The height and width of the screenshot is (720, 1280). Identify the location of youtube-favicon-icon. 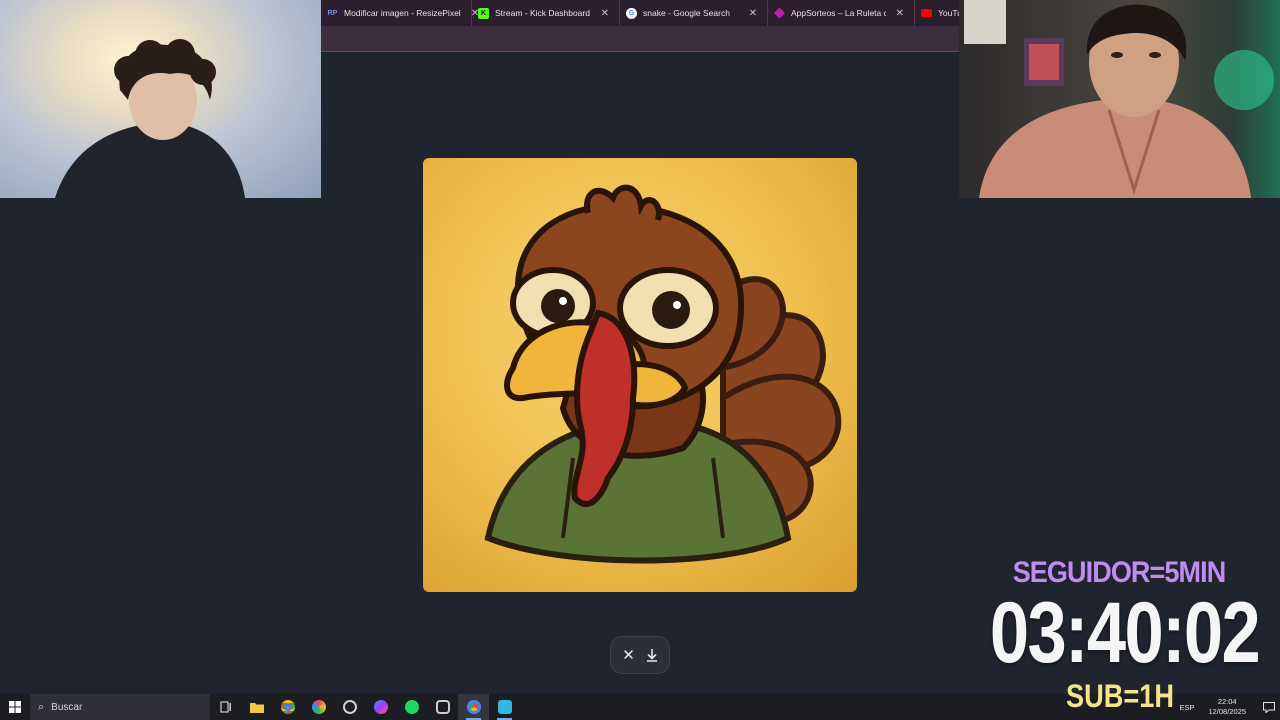
(926, 13).